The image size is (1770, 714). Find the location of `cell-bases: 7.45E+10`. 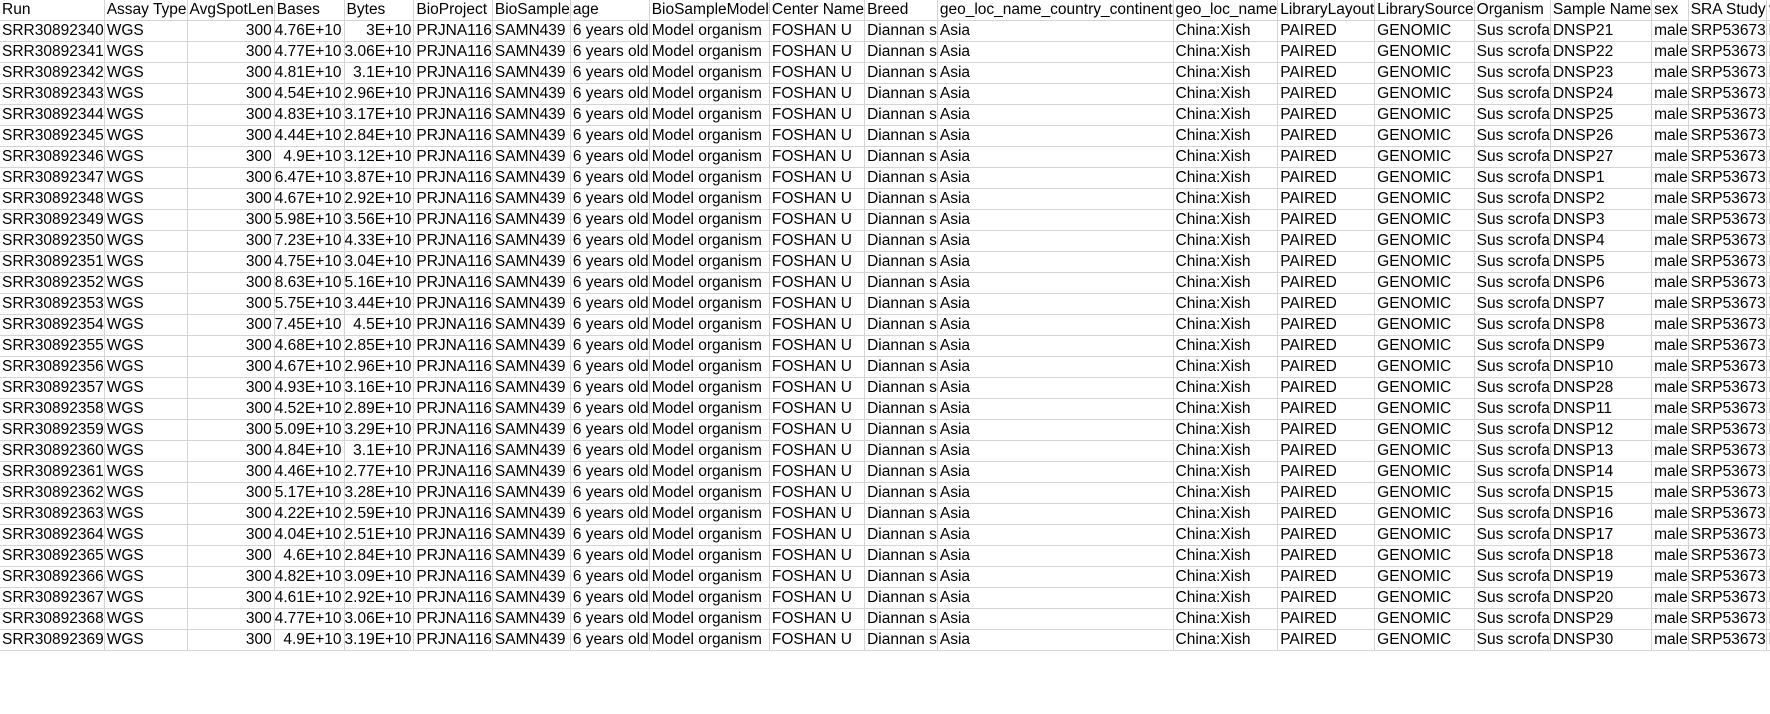

cell-bases: 7.45E+10 is located at coordinates (309, 325).